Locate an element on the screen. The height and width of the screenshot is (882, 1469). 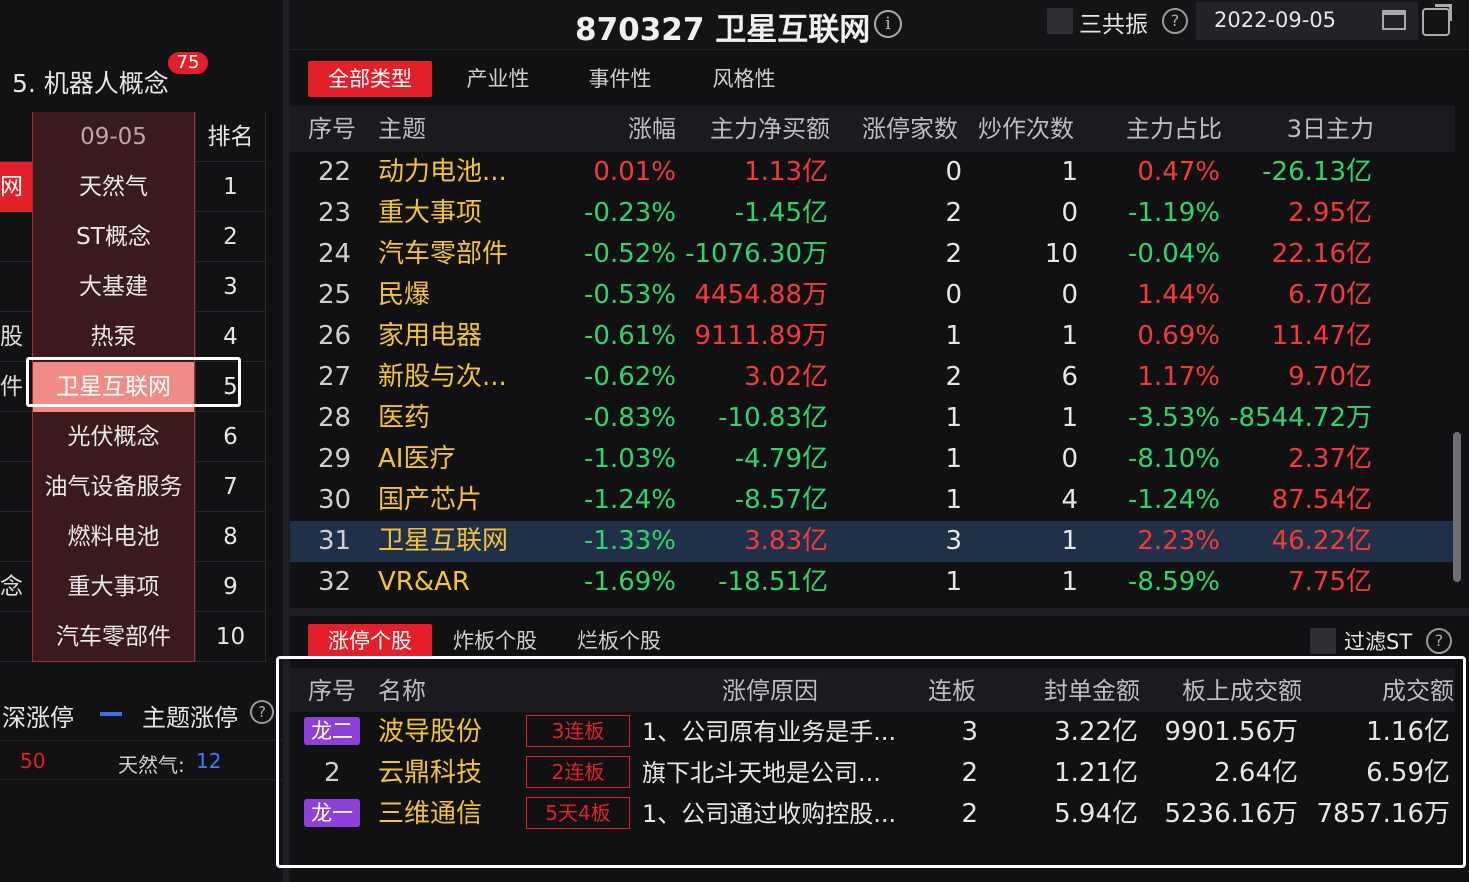
col-reason: 涨停原因 is located at coordinates (770, 691).